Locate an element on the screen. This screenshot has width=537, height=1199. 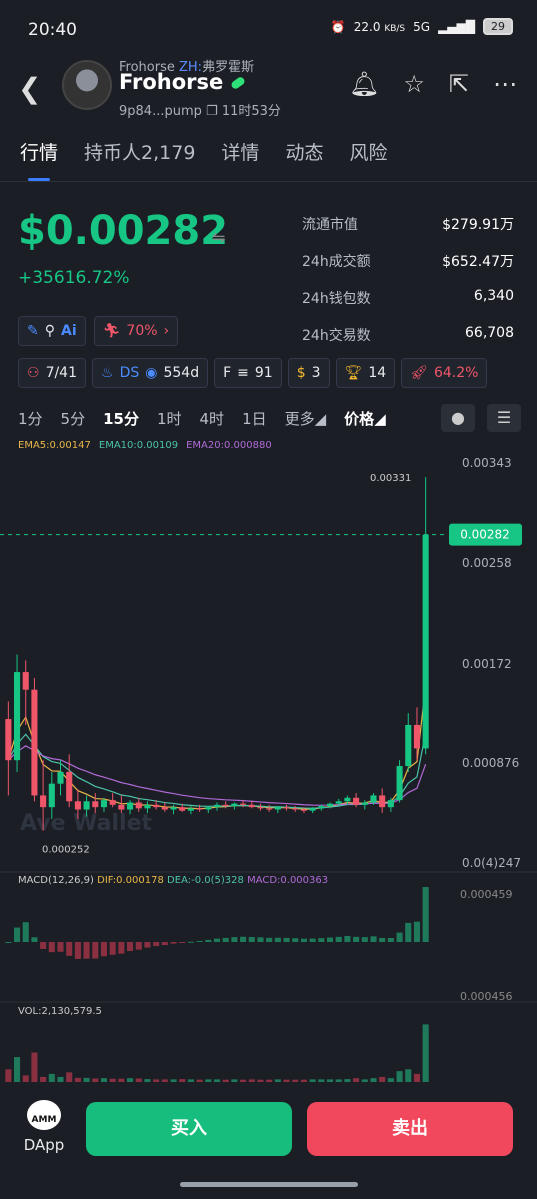
tool-badges: ✎ ⚲ Ai is located at coordinates (52, 331).